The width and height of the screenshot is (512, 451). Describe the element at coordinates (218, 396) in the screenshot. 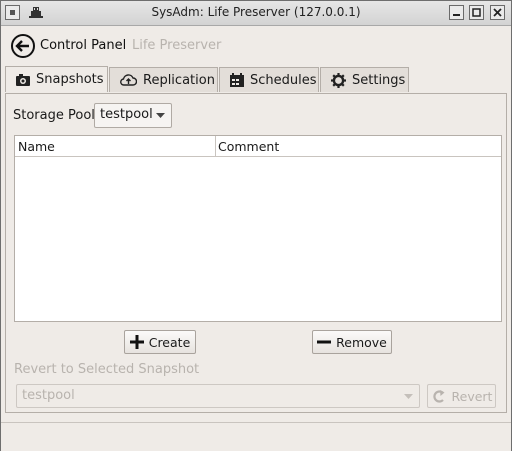

I see `revert-snapshot-select: testpool` at that location.